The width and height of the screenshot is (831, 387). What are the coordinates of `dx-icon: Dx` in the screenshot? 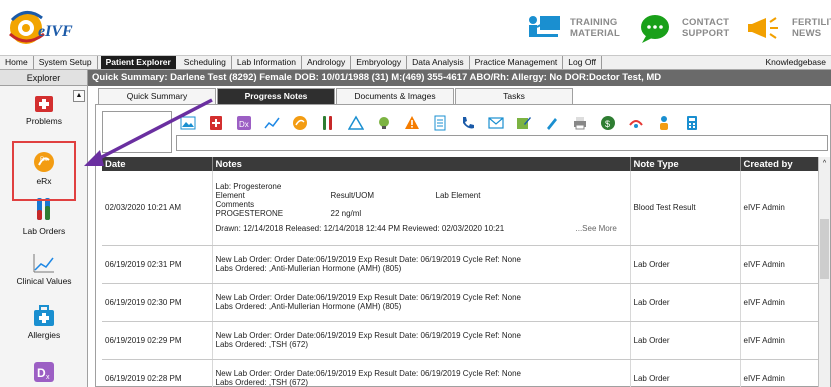 It's located at (244, 123).